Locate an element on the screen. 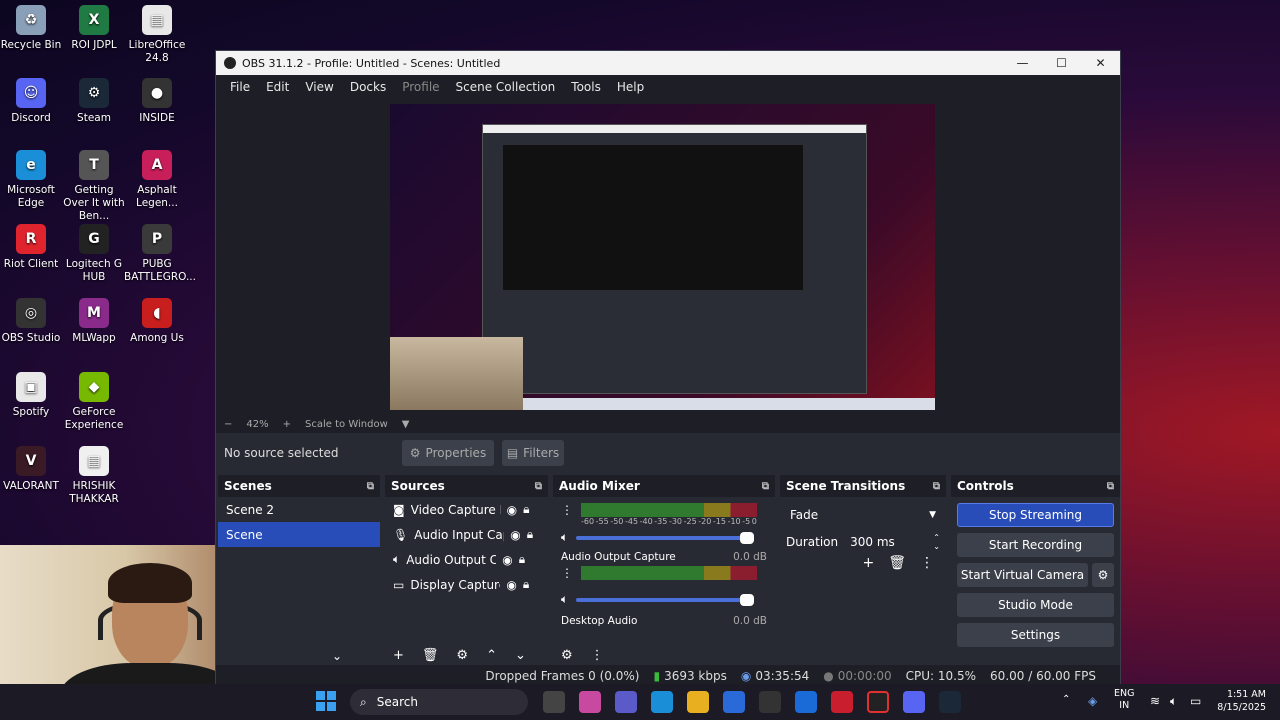 The image size is (1280, 720). menu-scene-collection: Scene Collection is located at coordinates (506, 87).